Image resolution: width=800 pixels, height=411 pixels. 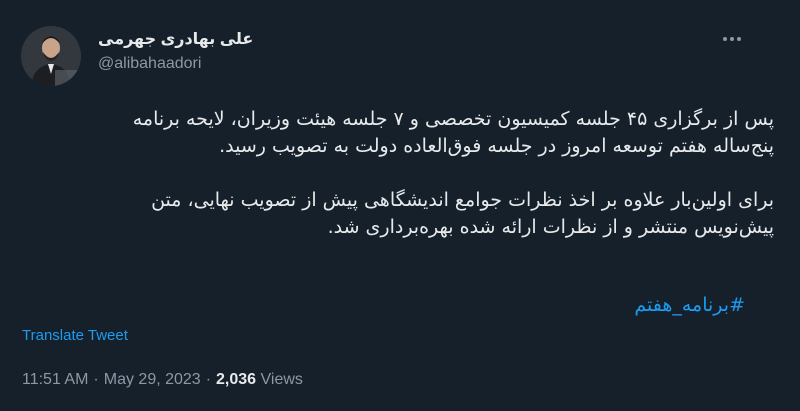 I want to click on more-horizontal-icon, so click(x=732, y=39).